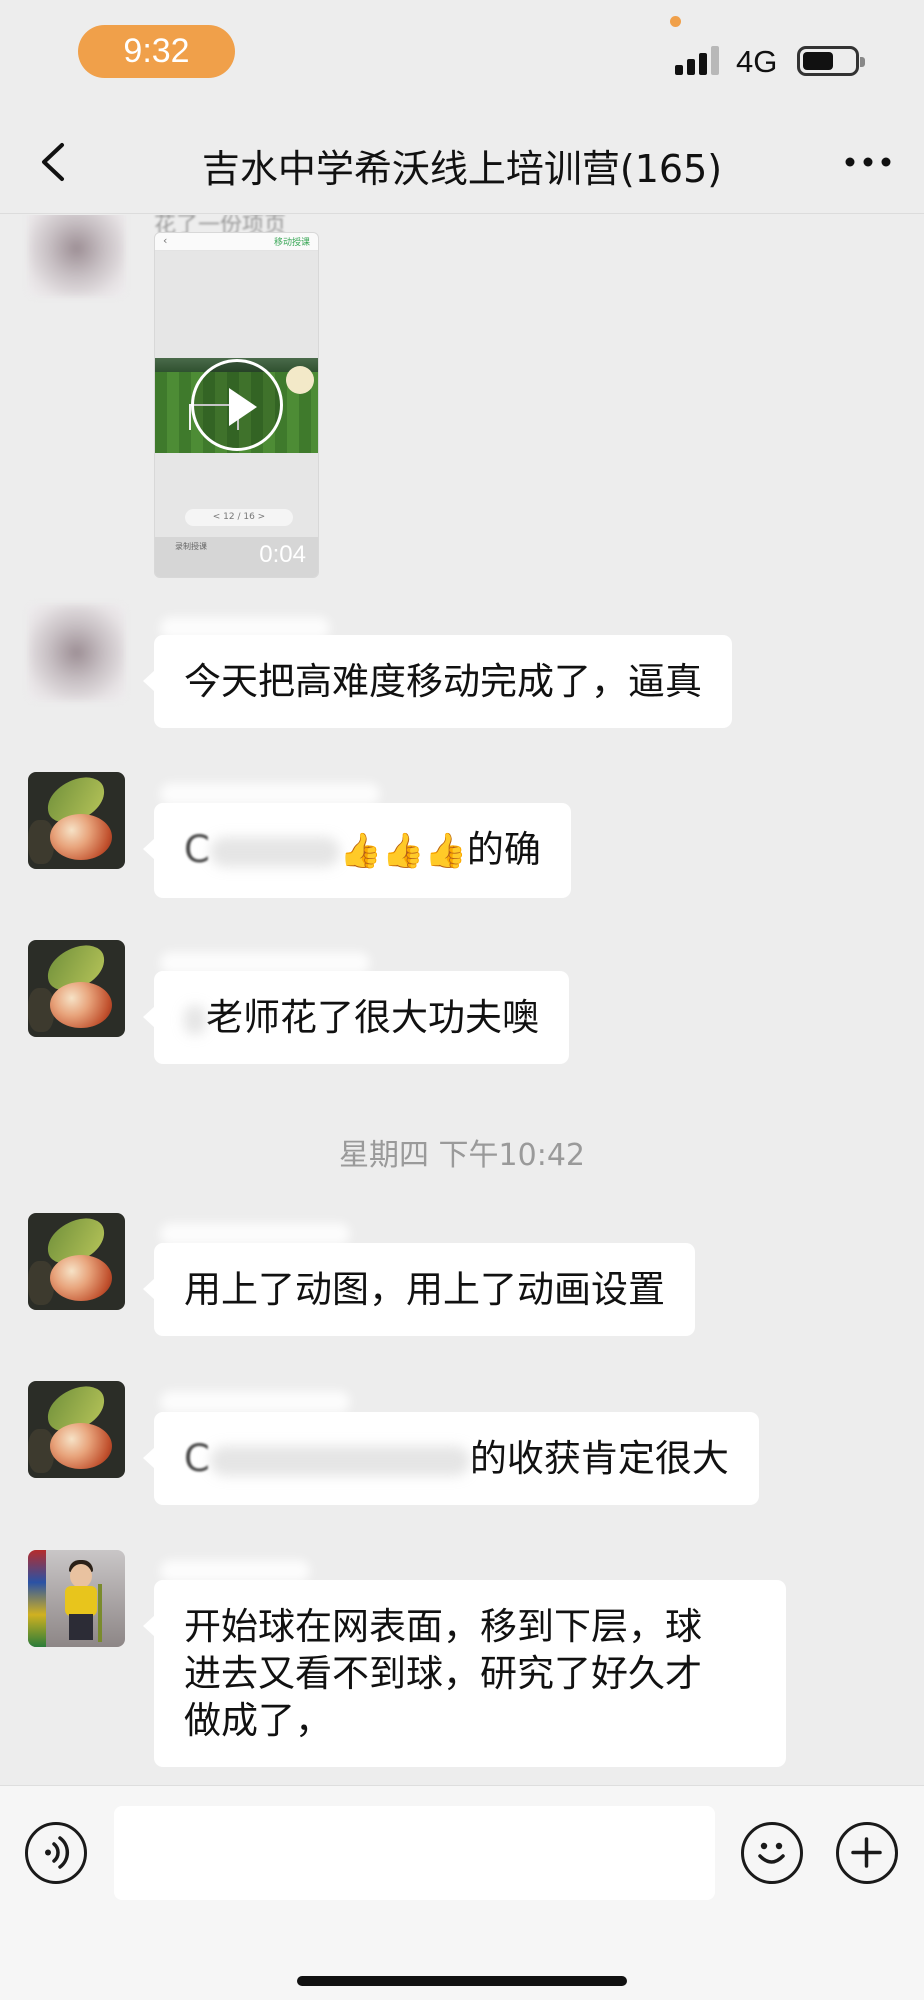  Describe the element at coordinates (282, 554) in the screenshot. I see `video-duration: 0:04` at that location.